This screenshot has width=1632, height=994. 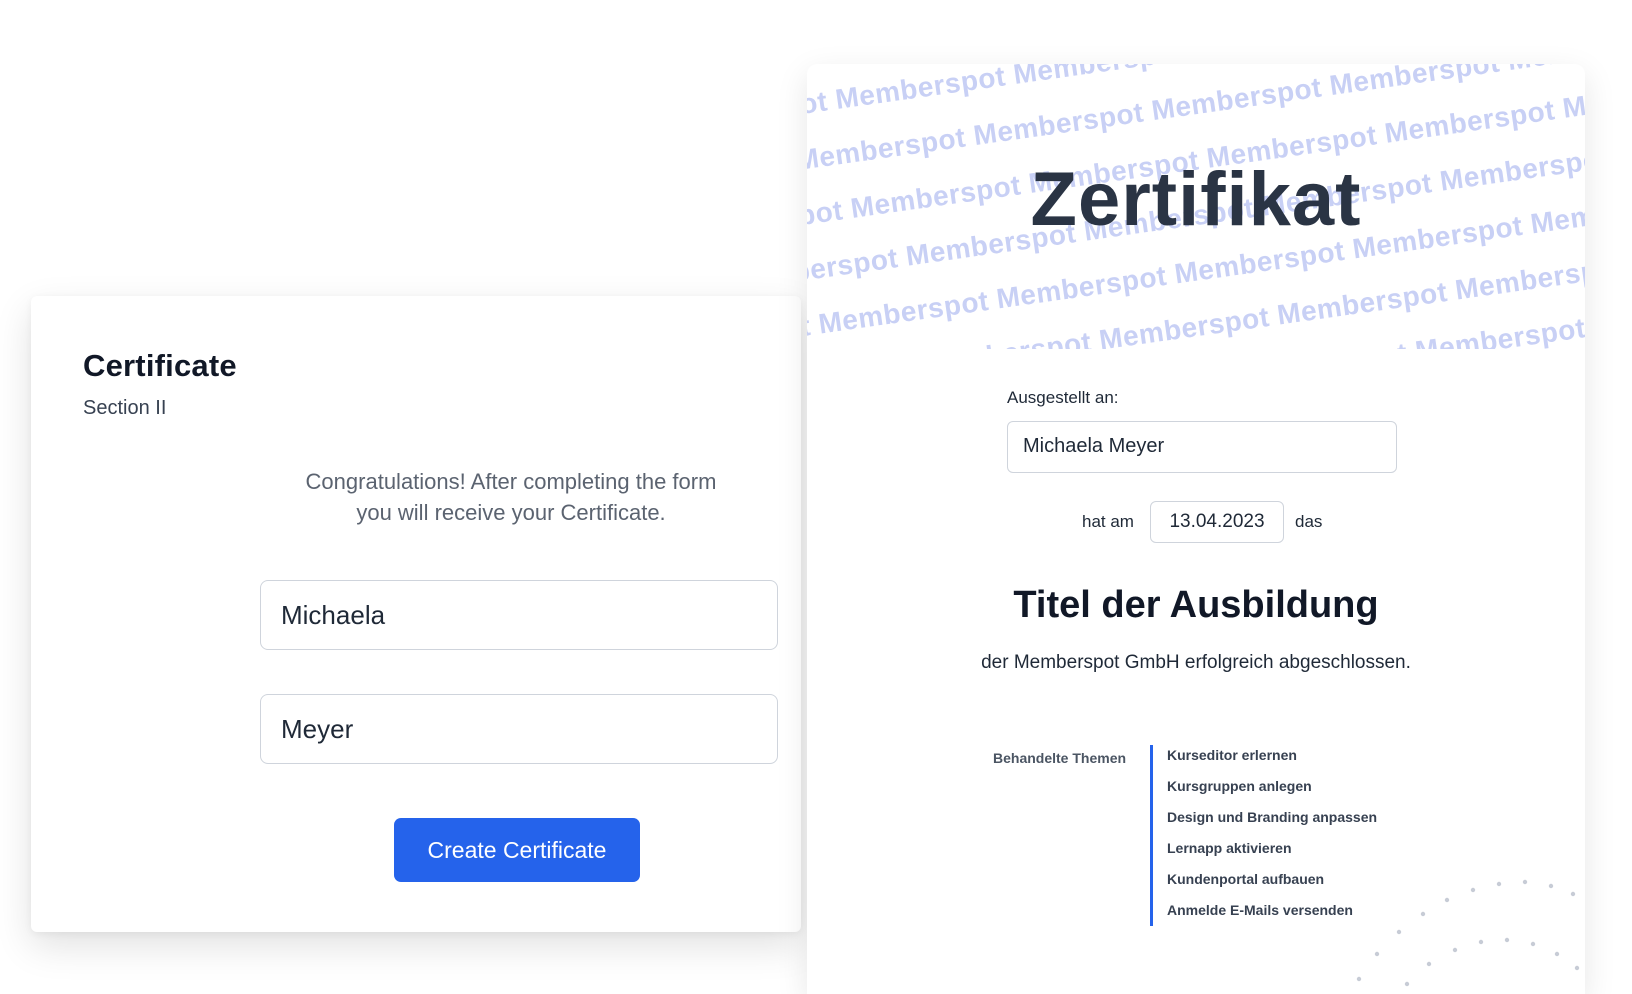 What do you see at coordinates (517, 850) in the screenshot?
I see `create-certificate-button: Create Certificate` at bounding box center [517, 850].